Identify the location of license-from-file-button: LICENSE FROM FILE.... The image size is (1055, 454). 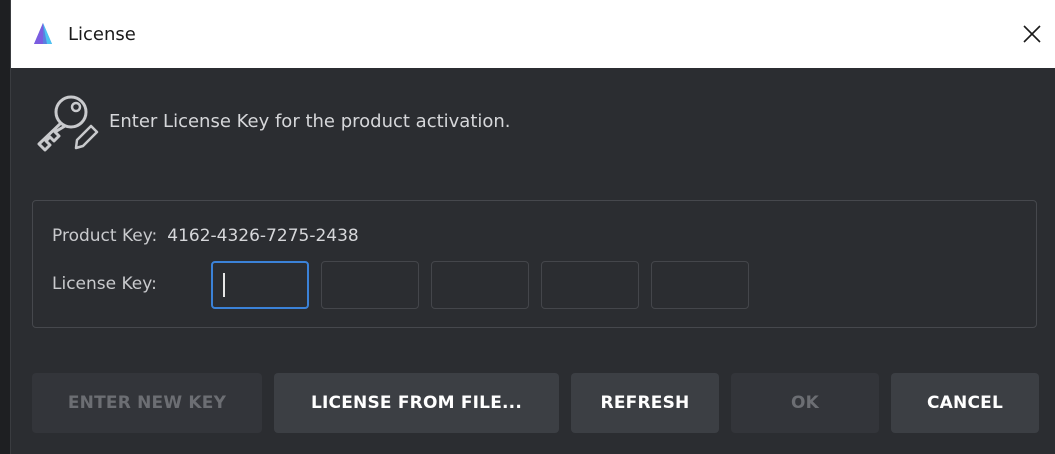
(416, 403).